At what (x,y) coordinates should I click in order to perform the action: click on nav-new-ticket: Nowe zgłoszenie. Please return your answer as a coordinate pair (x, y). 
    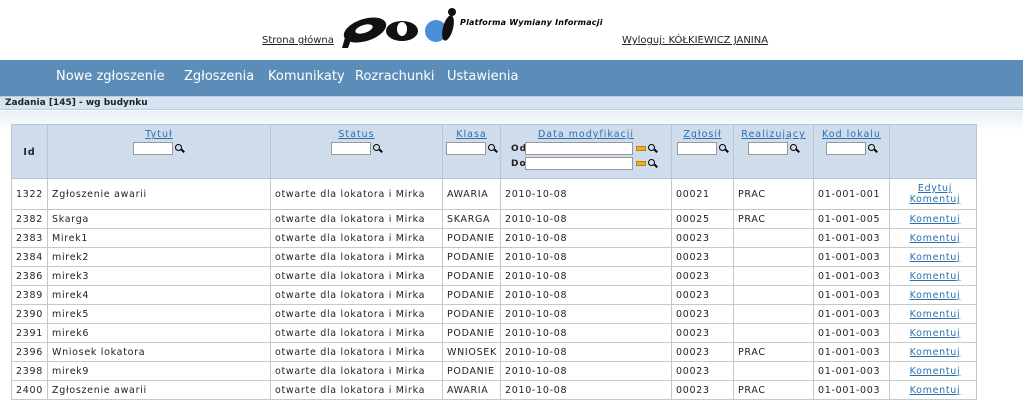
    Looking at the image, I should click on (110, 76).